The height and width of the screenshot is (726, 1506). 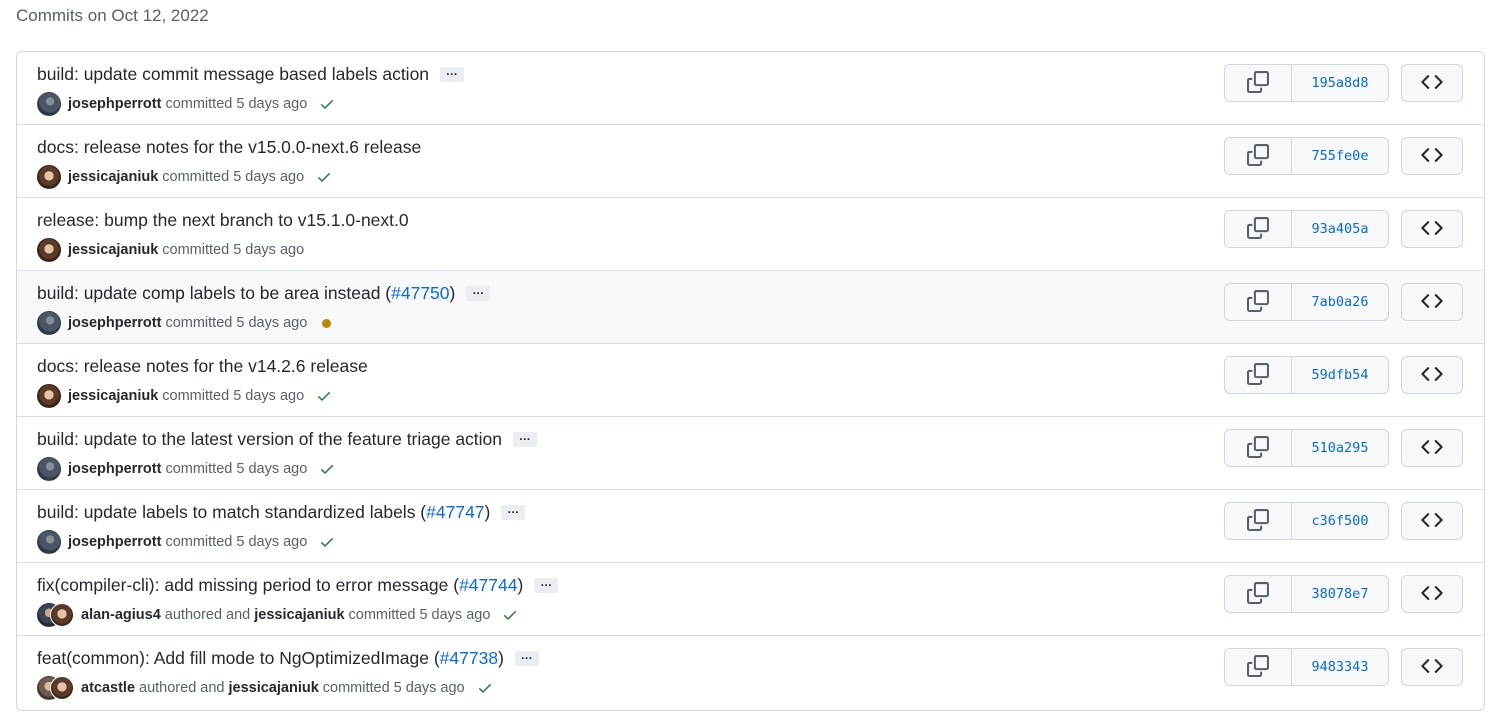 I want to click on commit-sha-link: 93a405a, so click(x=1340, y=229).